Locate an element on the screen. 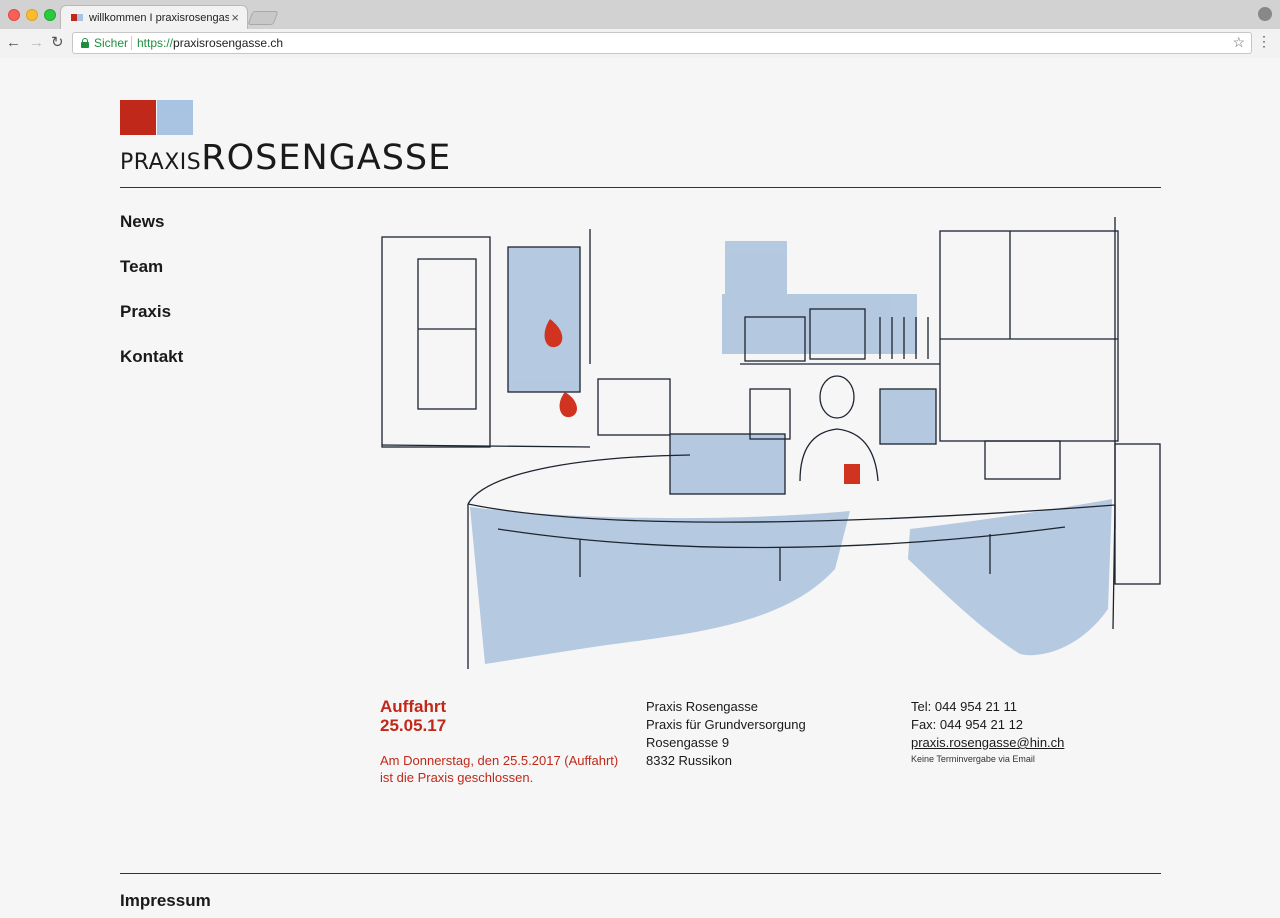 Image resolution: width=1280 pixels, height=918 pixels. impressum-link: Impressum is located at coordinates (165, 901).